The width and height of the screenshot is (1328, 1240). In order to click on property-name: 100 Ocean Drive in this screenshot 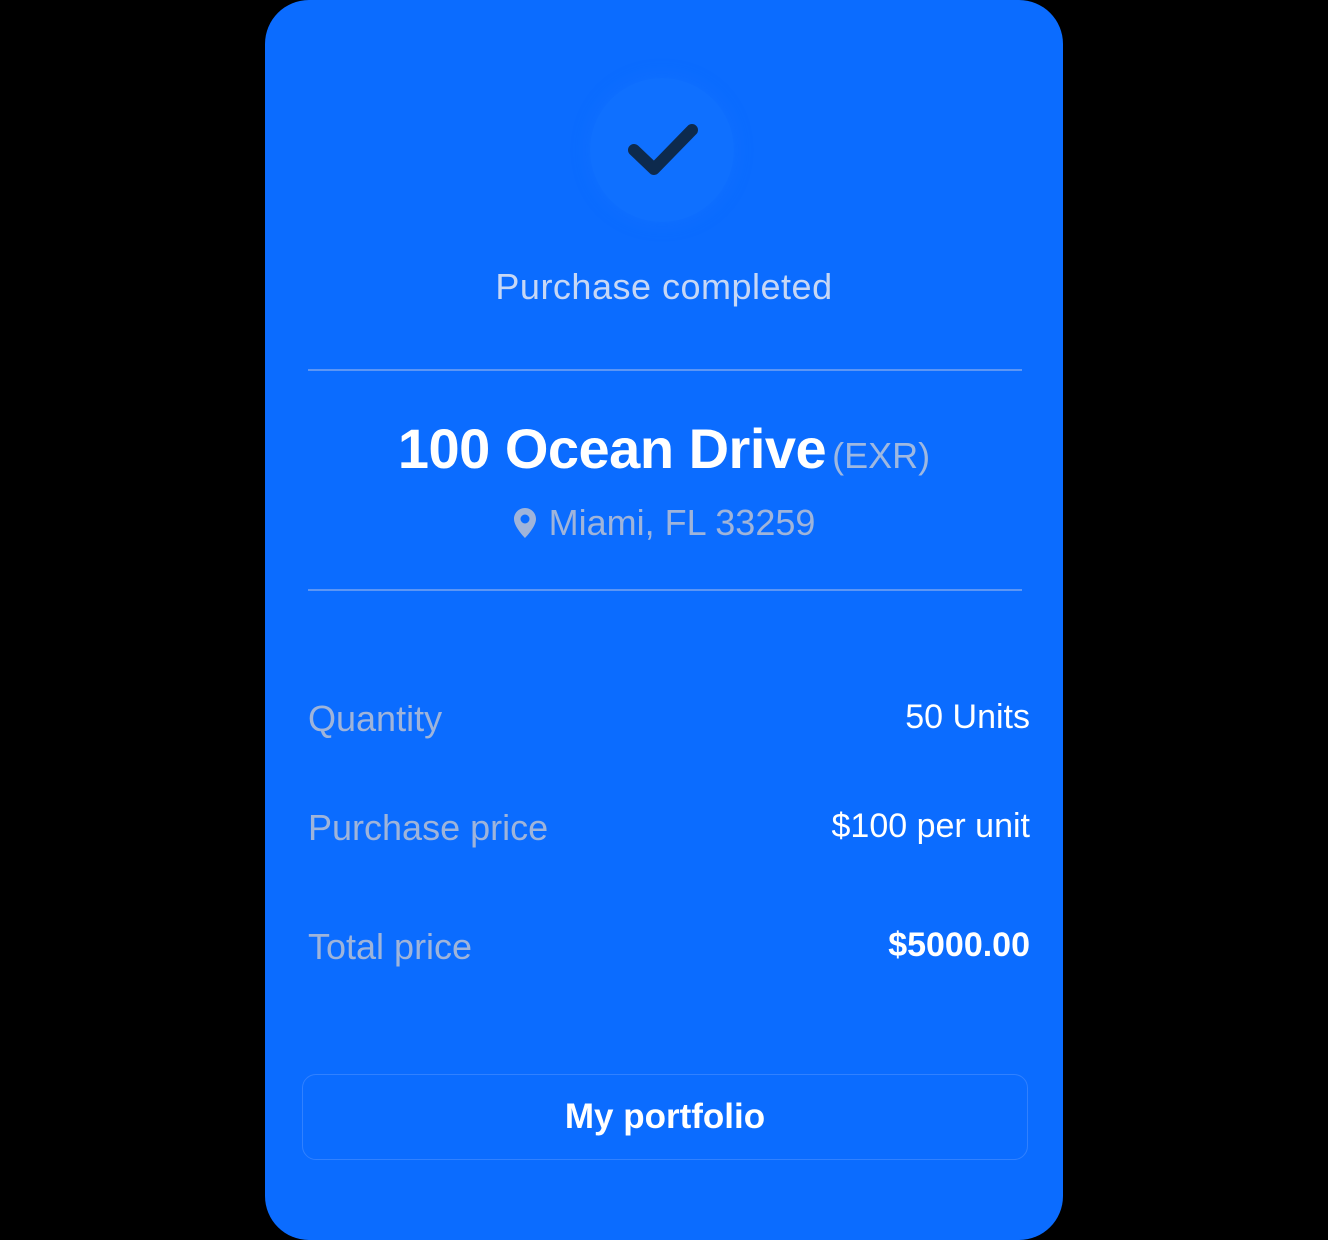, I will do `click(612, 448)`.